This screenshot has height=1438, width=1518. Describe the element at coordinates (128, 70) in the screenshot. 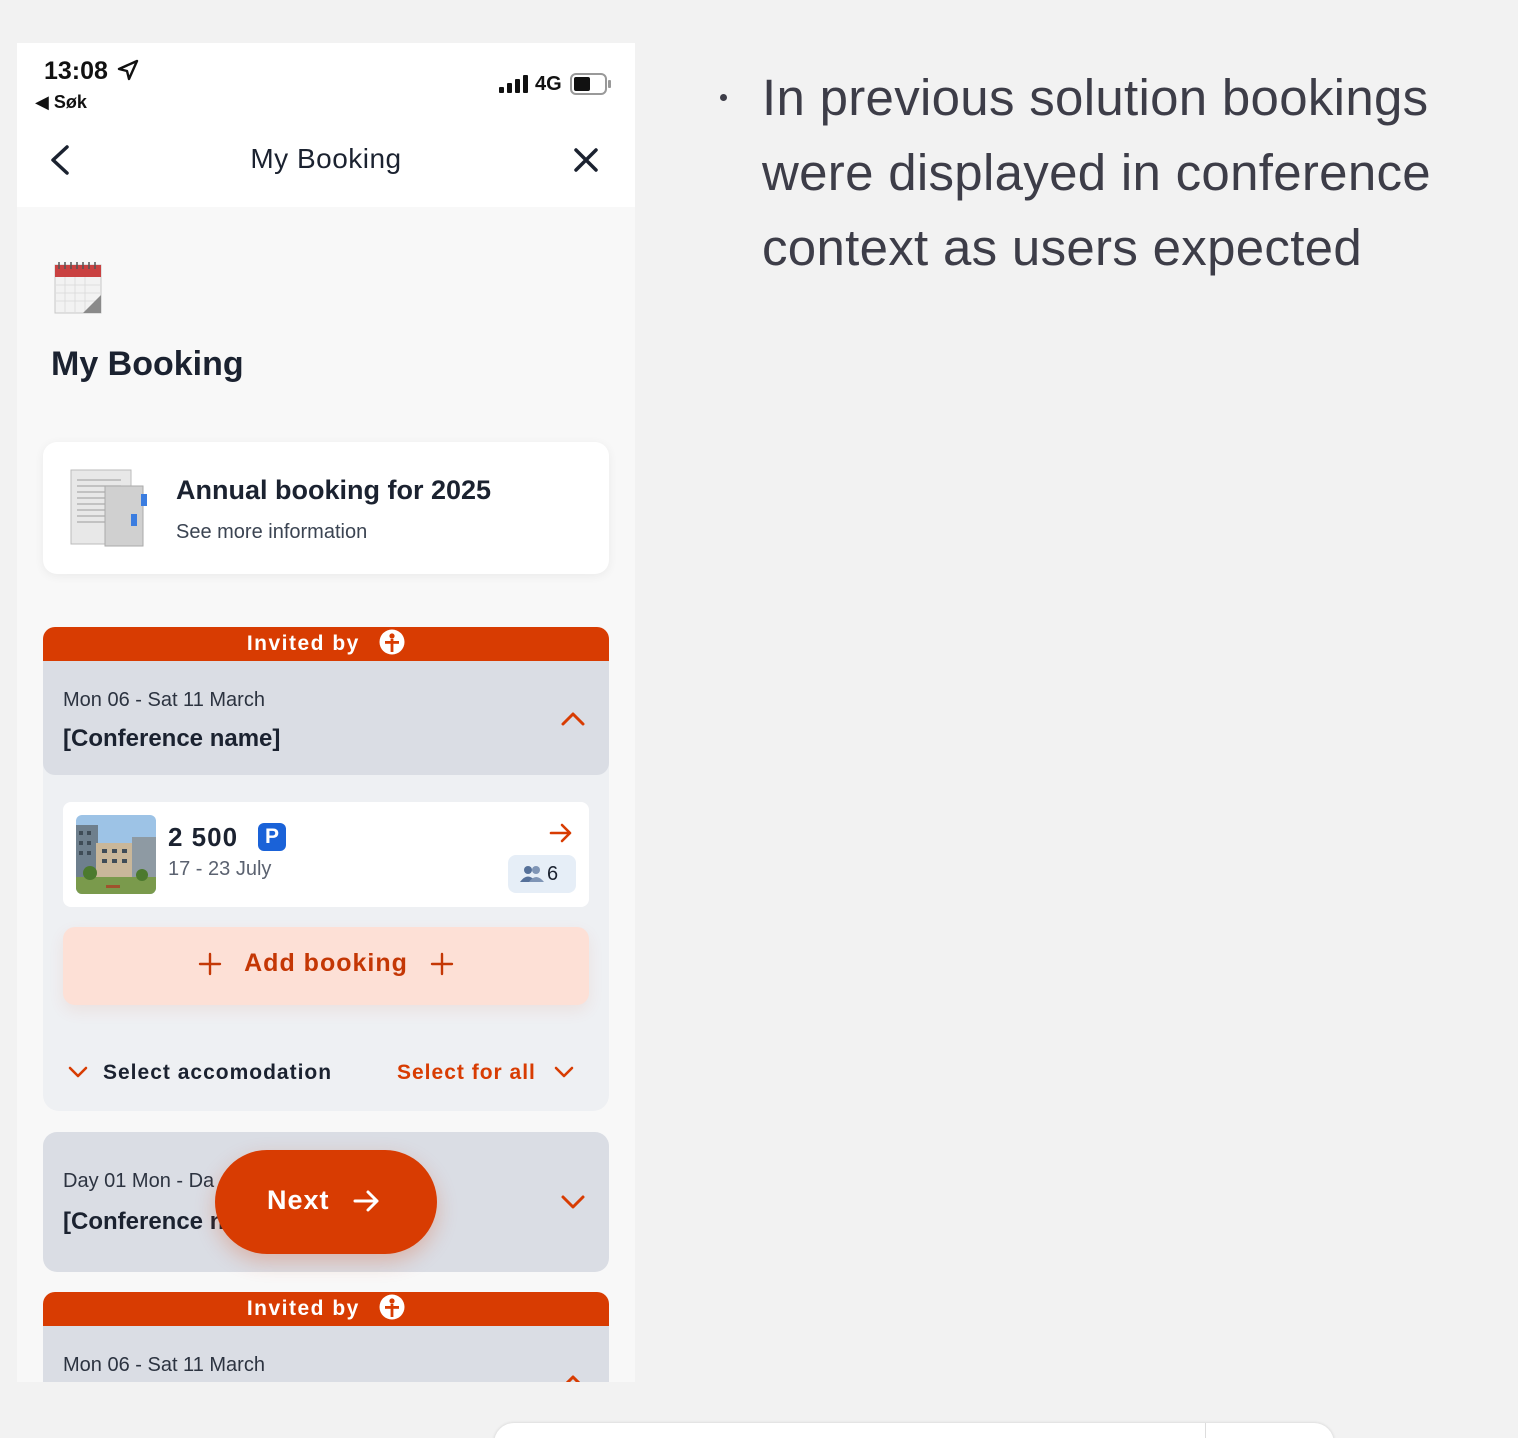

I see `location-arrow-icon` at that location.